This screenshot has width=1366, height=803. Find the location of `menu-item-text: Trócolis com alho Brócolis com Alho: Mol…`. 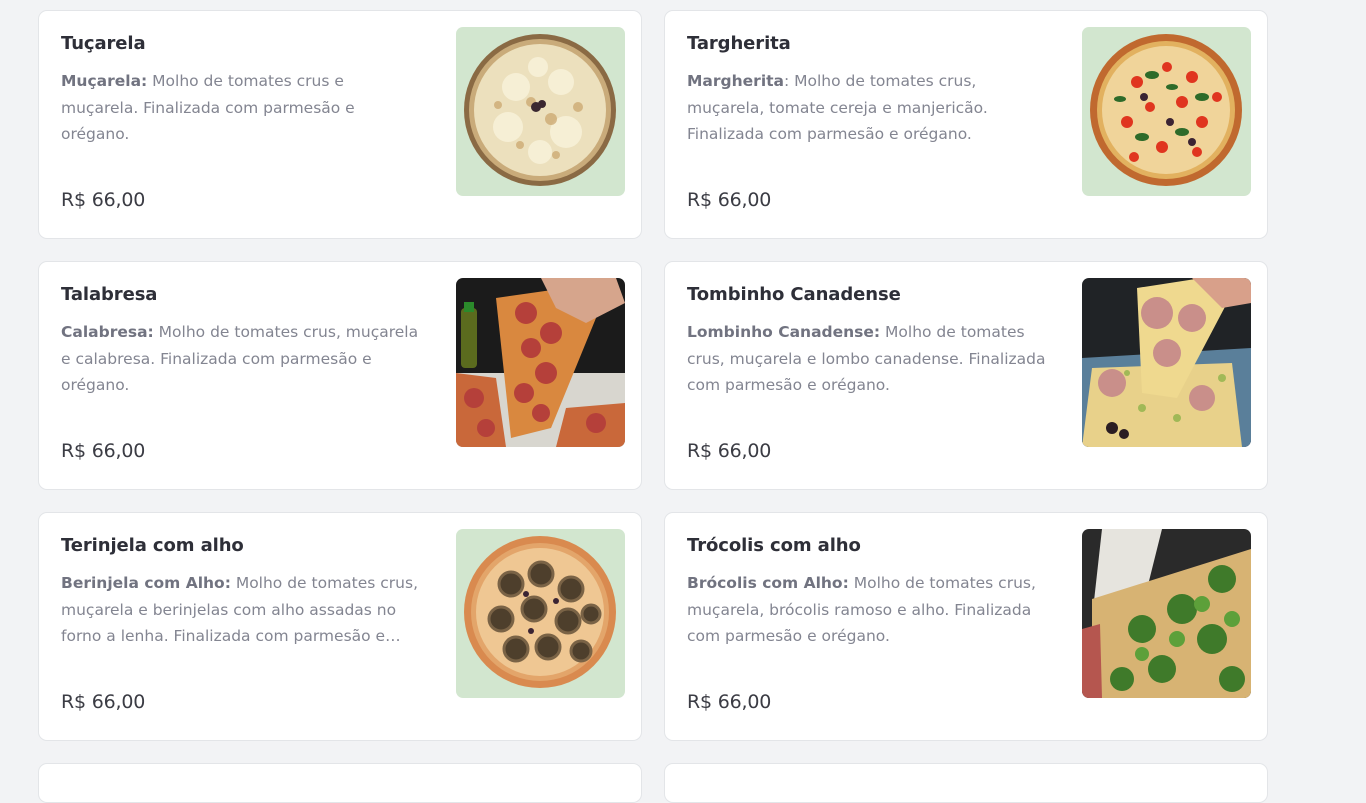

menu-item-text: Trócolis com alho Brócolis com Alho: Mol… is located at coordinates (868, 592).